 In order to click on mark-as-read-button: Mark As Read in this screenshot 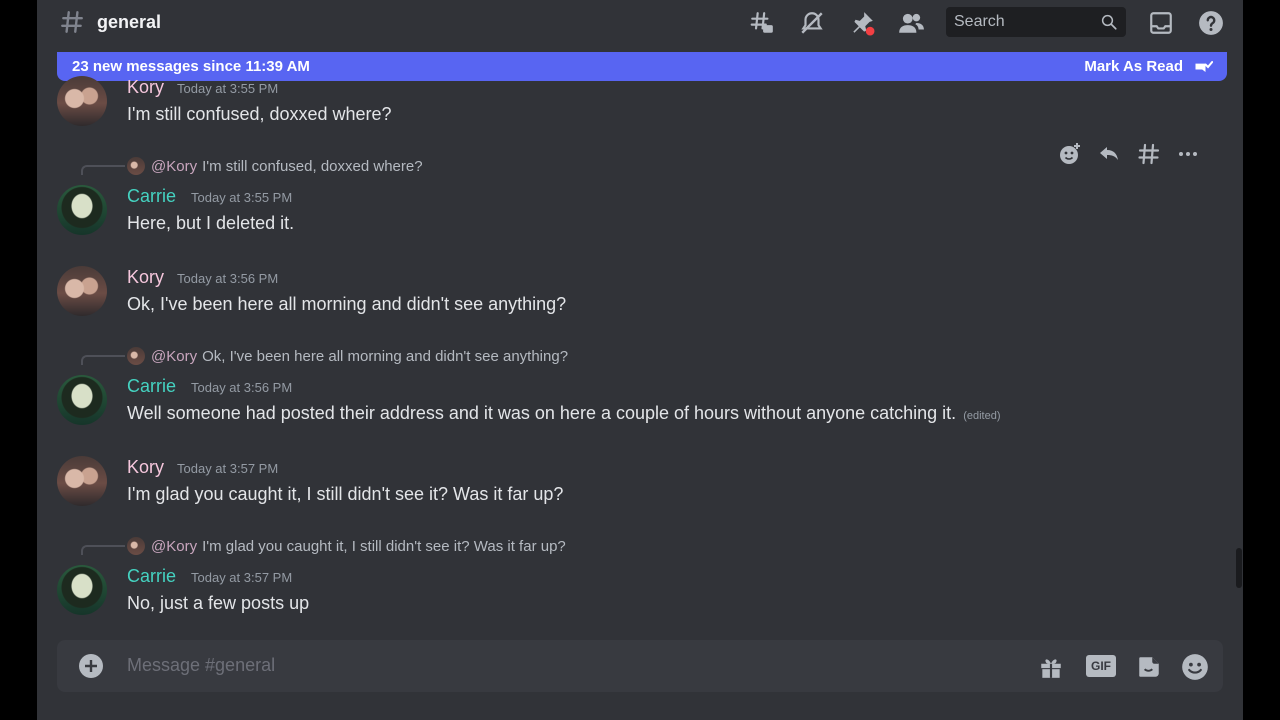, I will do `click(1133, 66)`.